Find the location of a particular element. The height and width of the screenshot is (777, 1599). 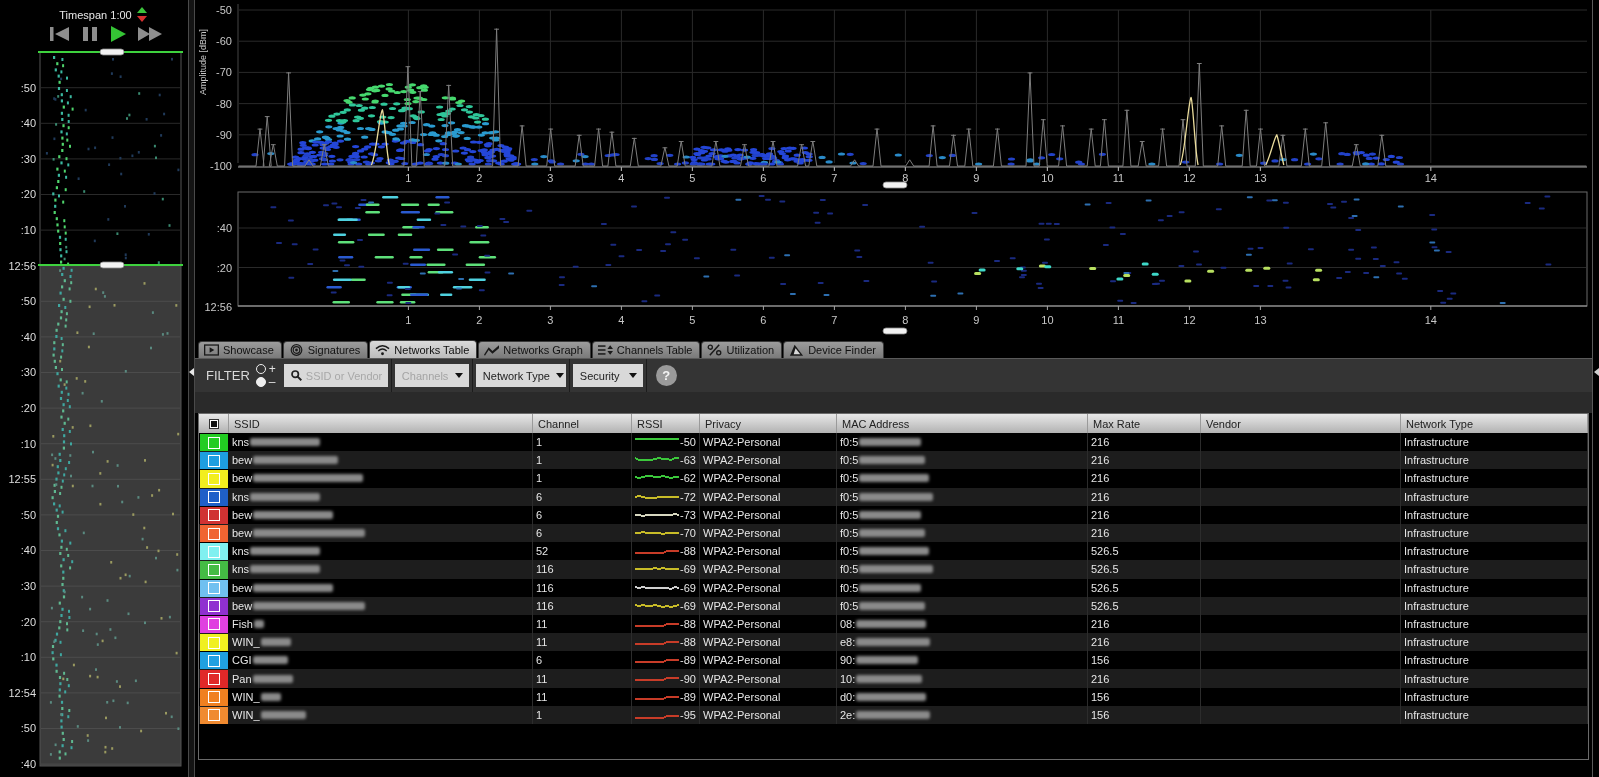

x-axis-label: 9 is located at coordinates (976, 178).